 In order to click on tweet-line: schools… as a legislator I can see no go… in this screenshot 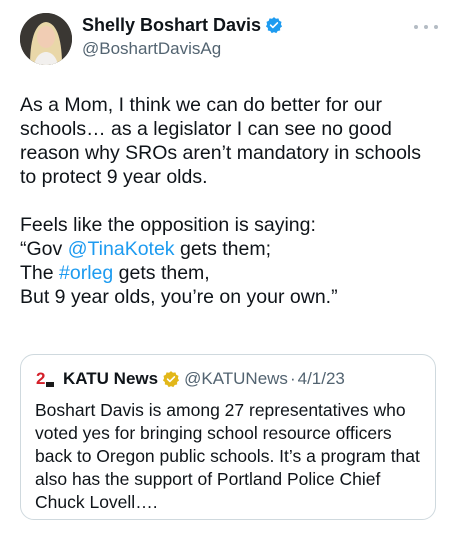, I will do `click(206, 129)`.